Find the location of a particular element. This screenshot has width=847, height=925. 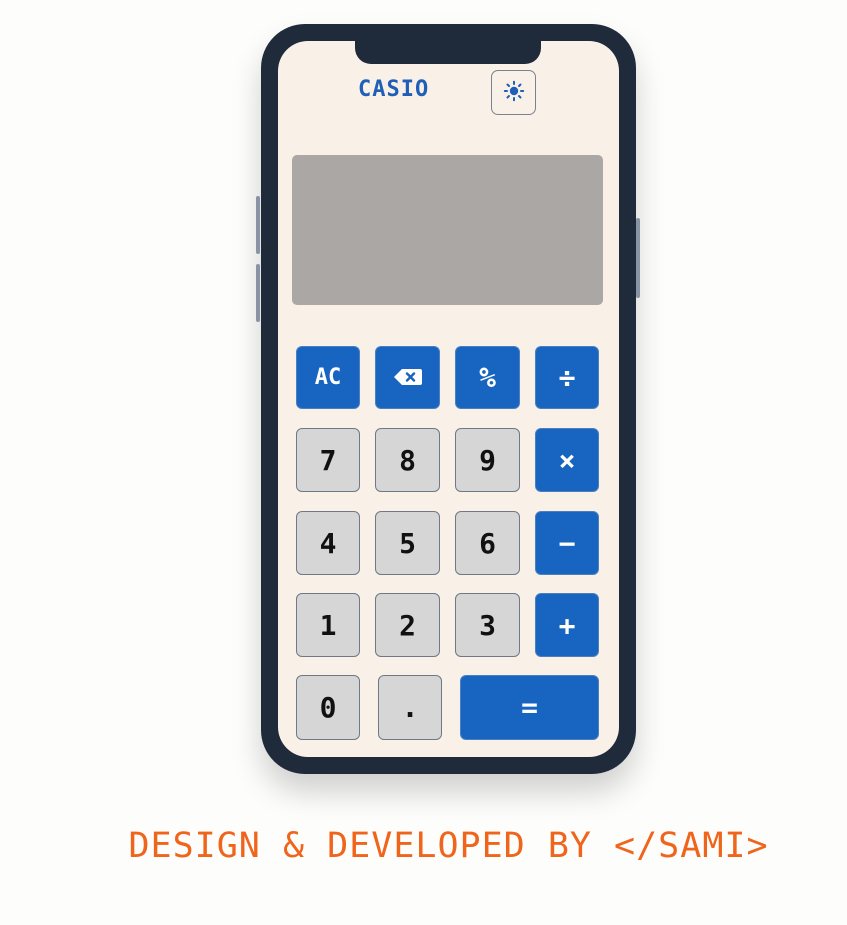

percent-button: % is located at coordinates (487, 377).